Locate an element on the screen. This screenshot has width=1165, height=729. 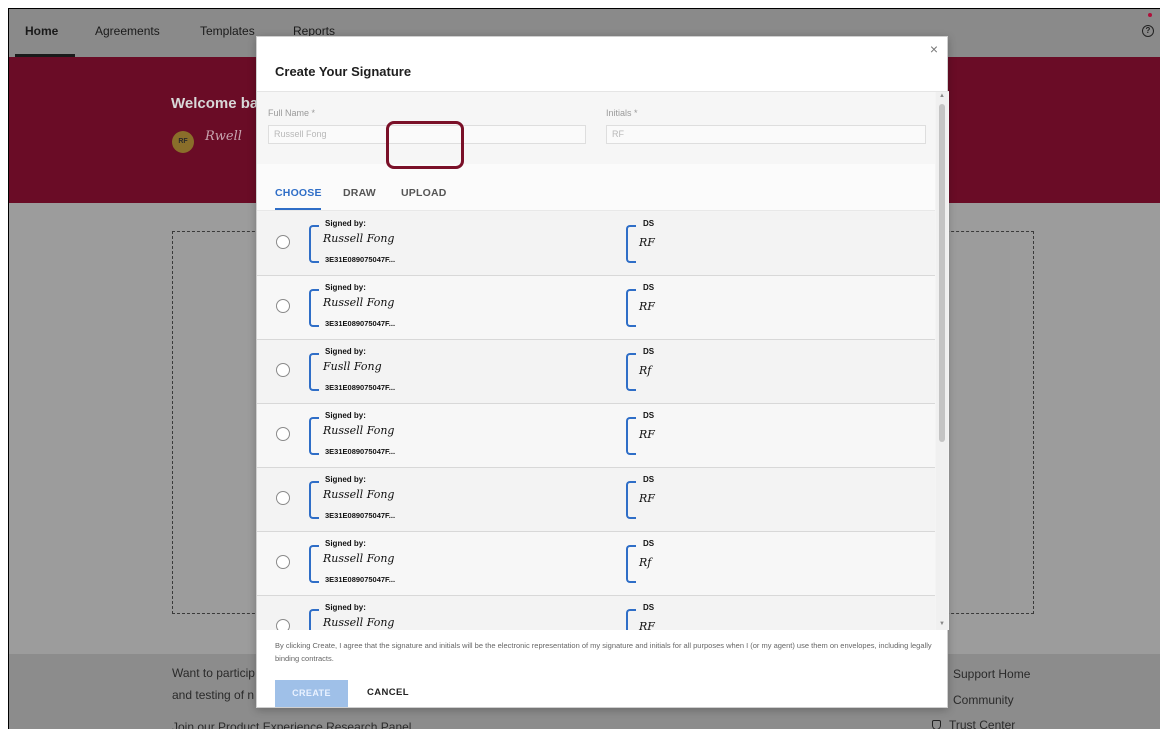
initials-label: Initials * is located at coordinates (622, 113).